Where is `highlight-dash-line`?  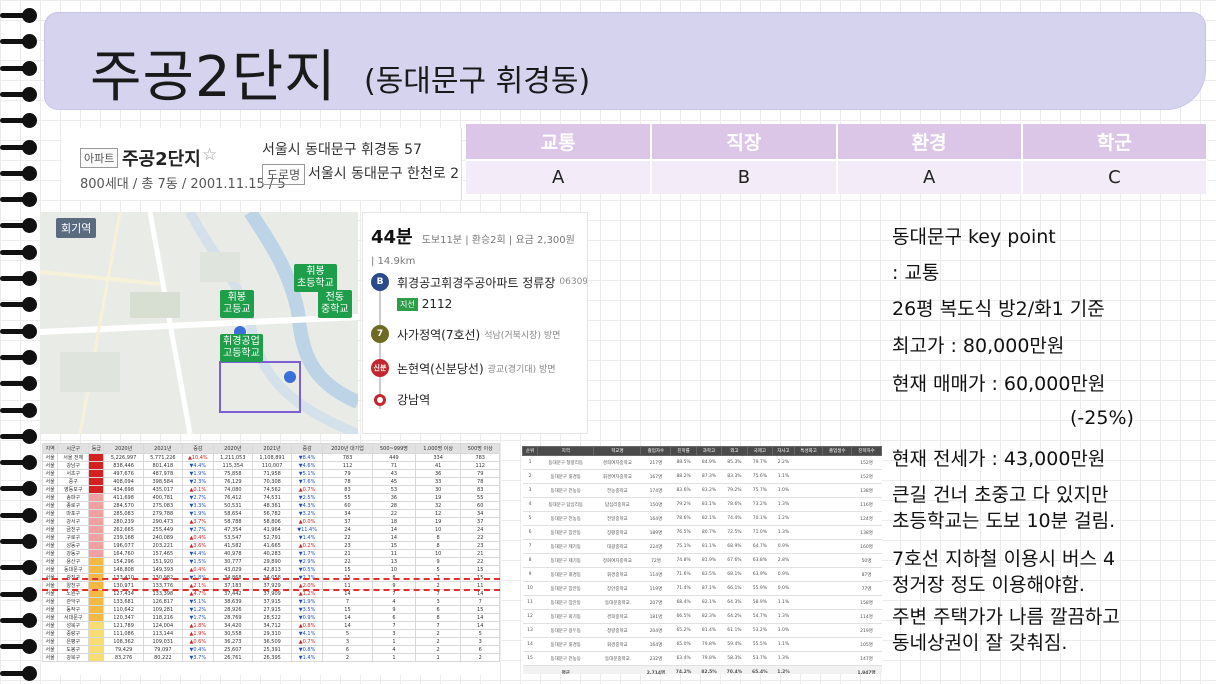 highlight-dash-line is located at coordinates (271, 579).